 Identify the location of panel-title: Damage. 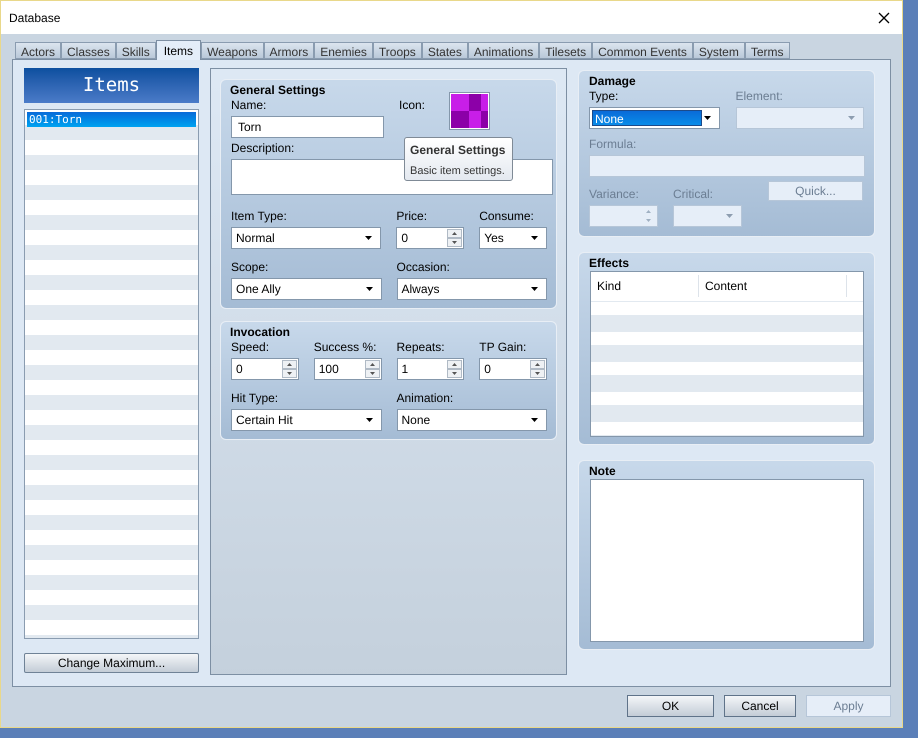
(613, 81).